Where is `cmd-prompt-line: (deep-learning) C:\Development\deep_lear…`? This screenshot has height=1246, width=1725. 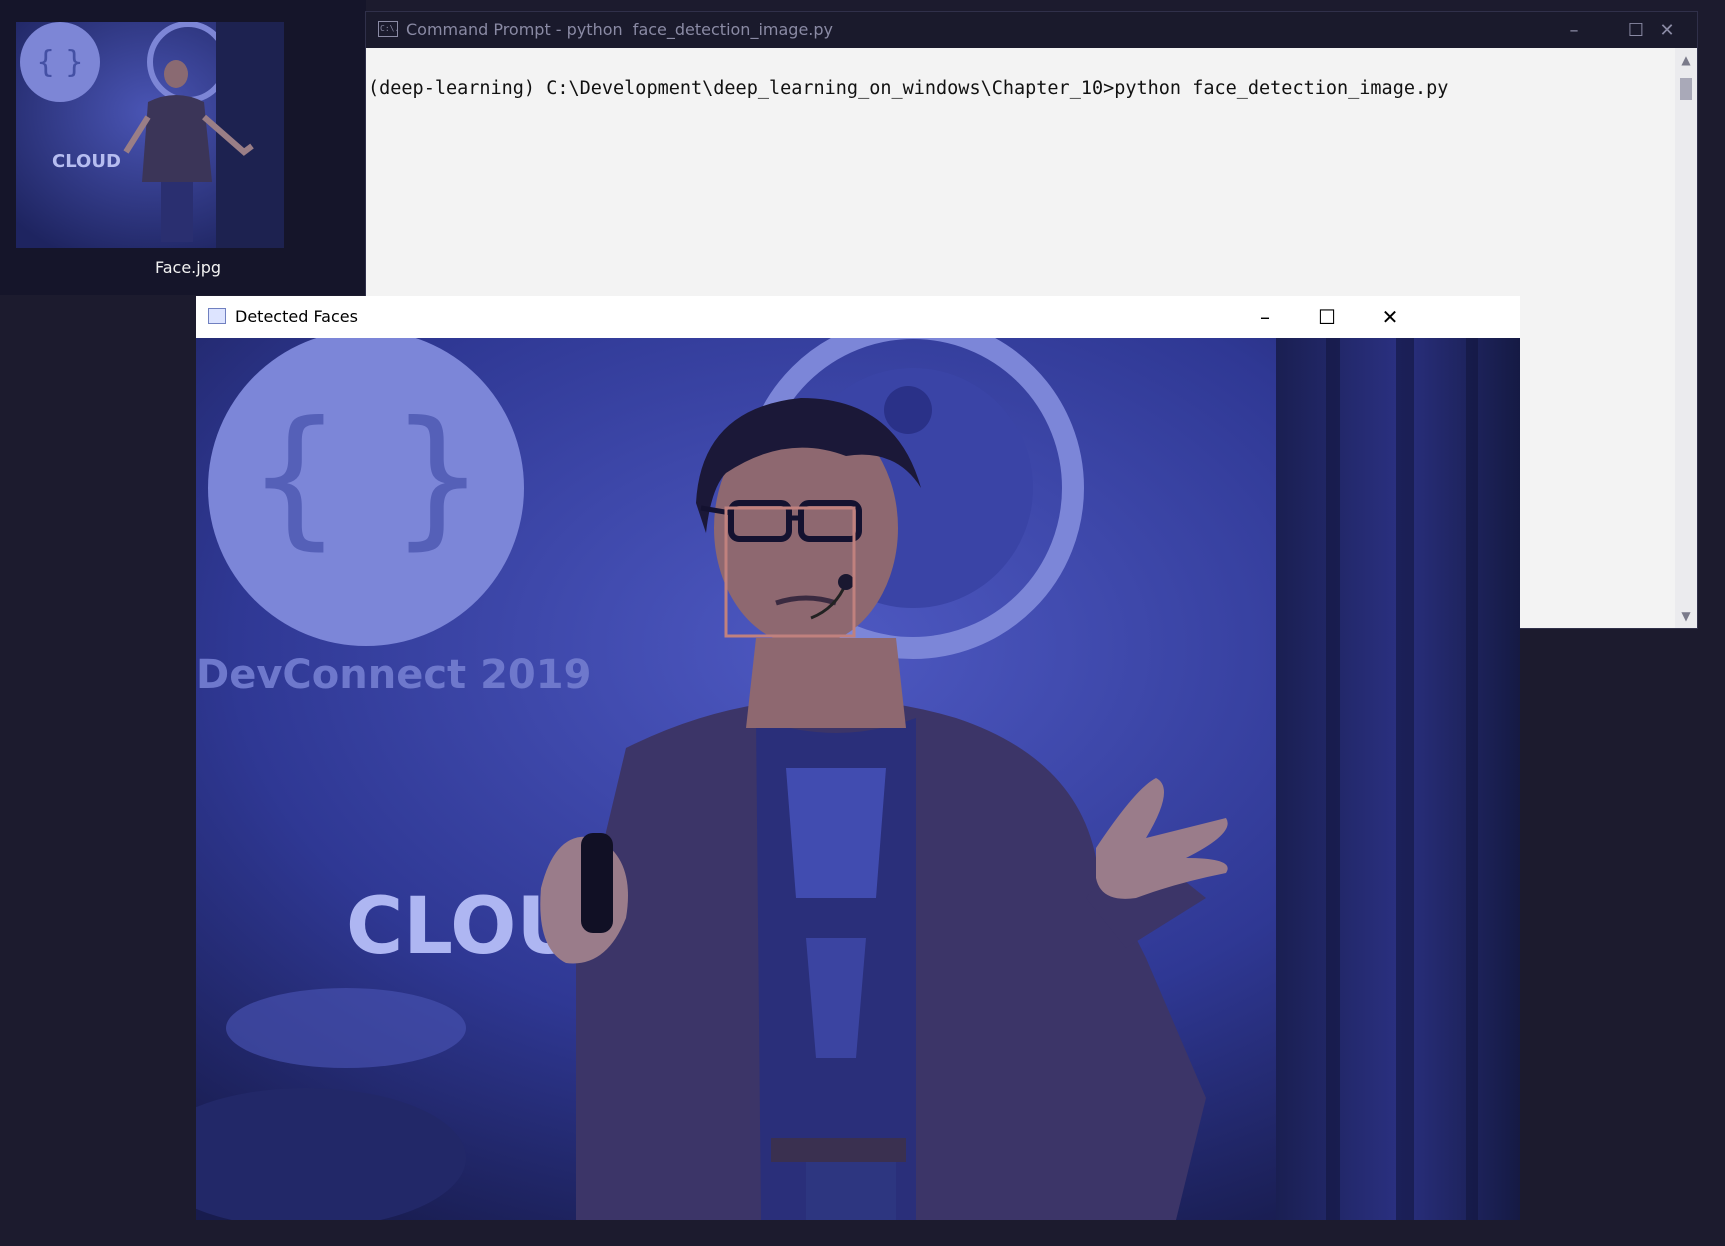
cmd-prompt-line: (deep-learning) C:\Development\deep_lear… is located at coordinates (908, 88).